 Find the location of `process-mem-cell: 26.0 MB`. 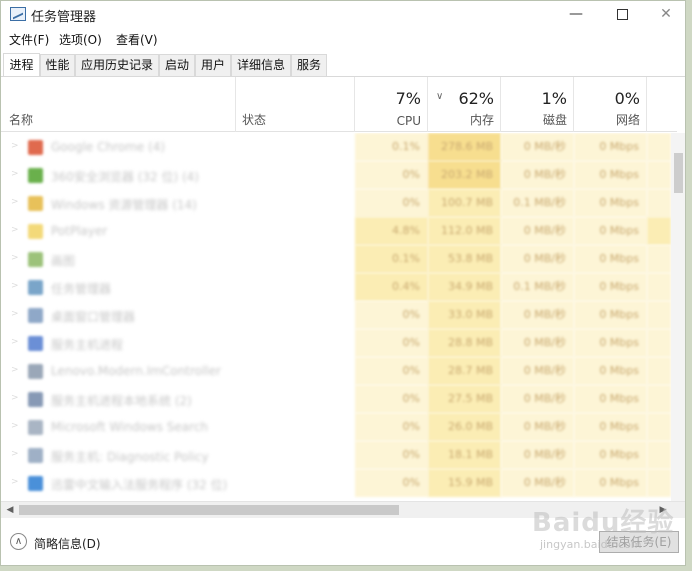

process-mem-cell: 26.0 MB is located at coordinates (464, 427).